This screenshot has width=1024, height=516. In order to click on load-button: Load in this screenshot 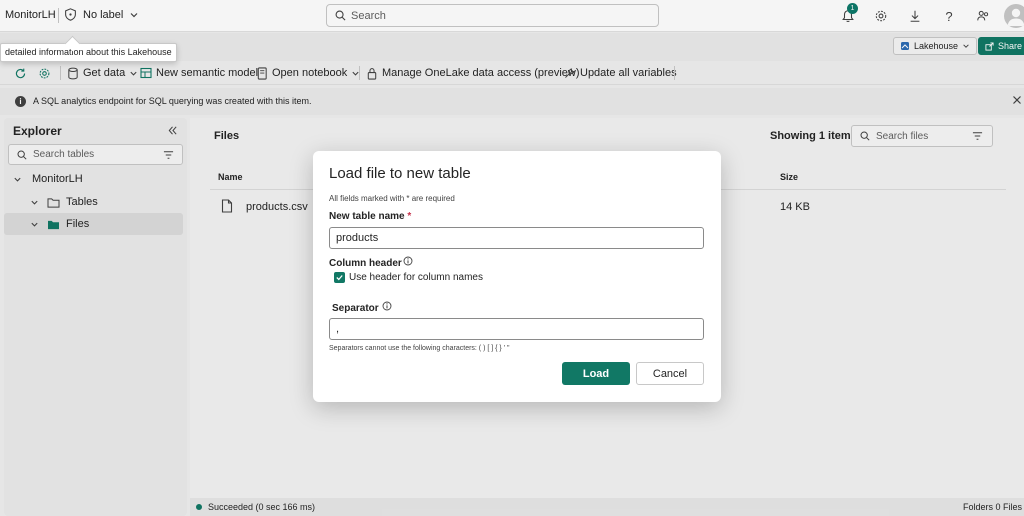, I will do `click(596, 373)`.